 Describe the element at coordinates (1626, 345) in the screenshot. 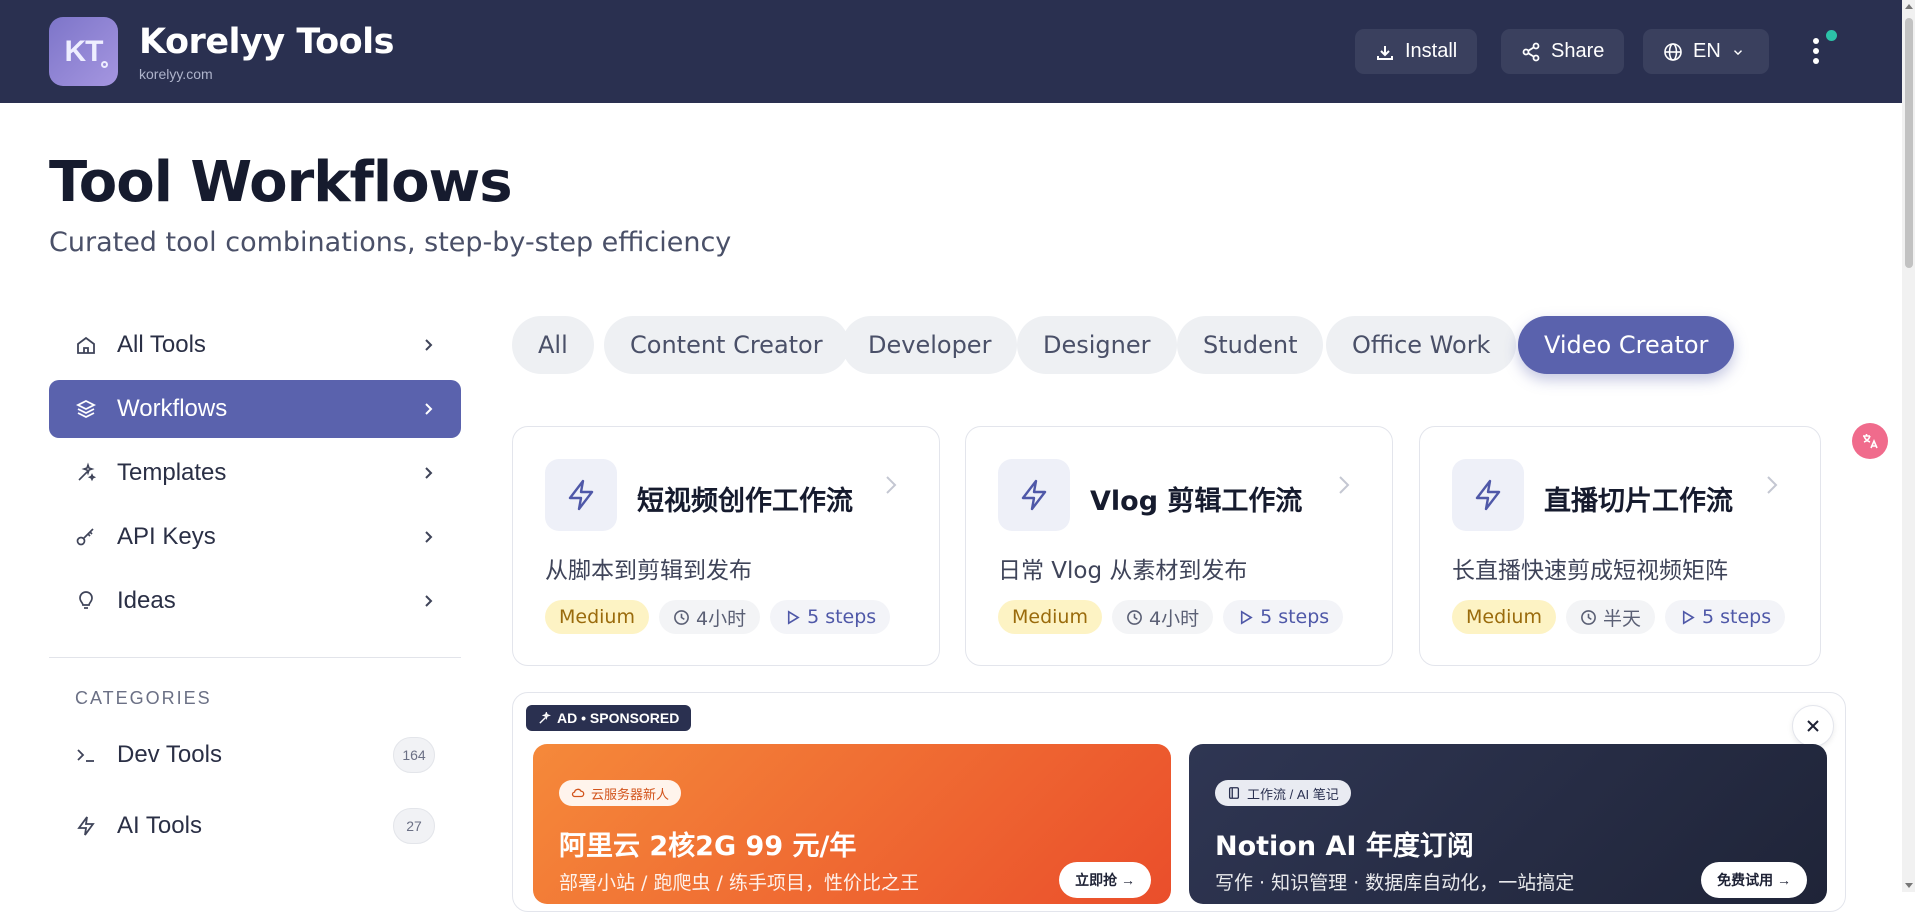

I see `filter-chip-video-creator: Video Creator` at that location.